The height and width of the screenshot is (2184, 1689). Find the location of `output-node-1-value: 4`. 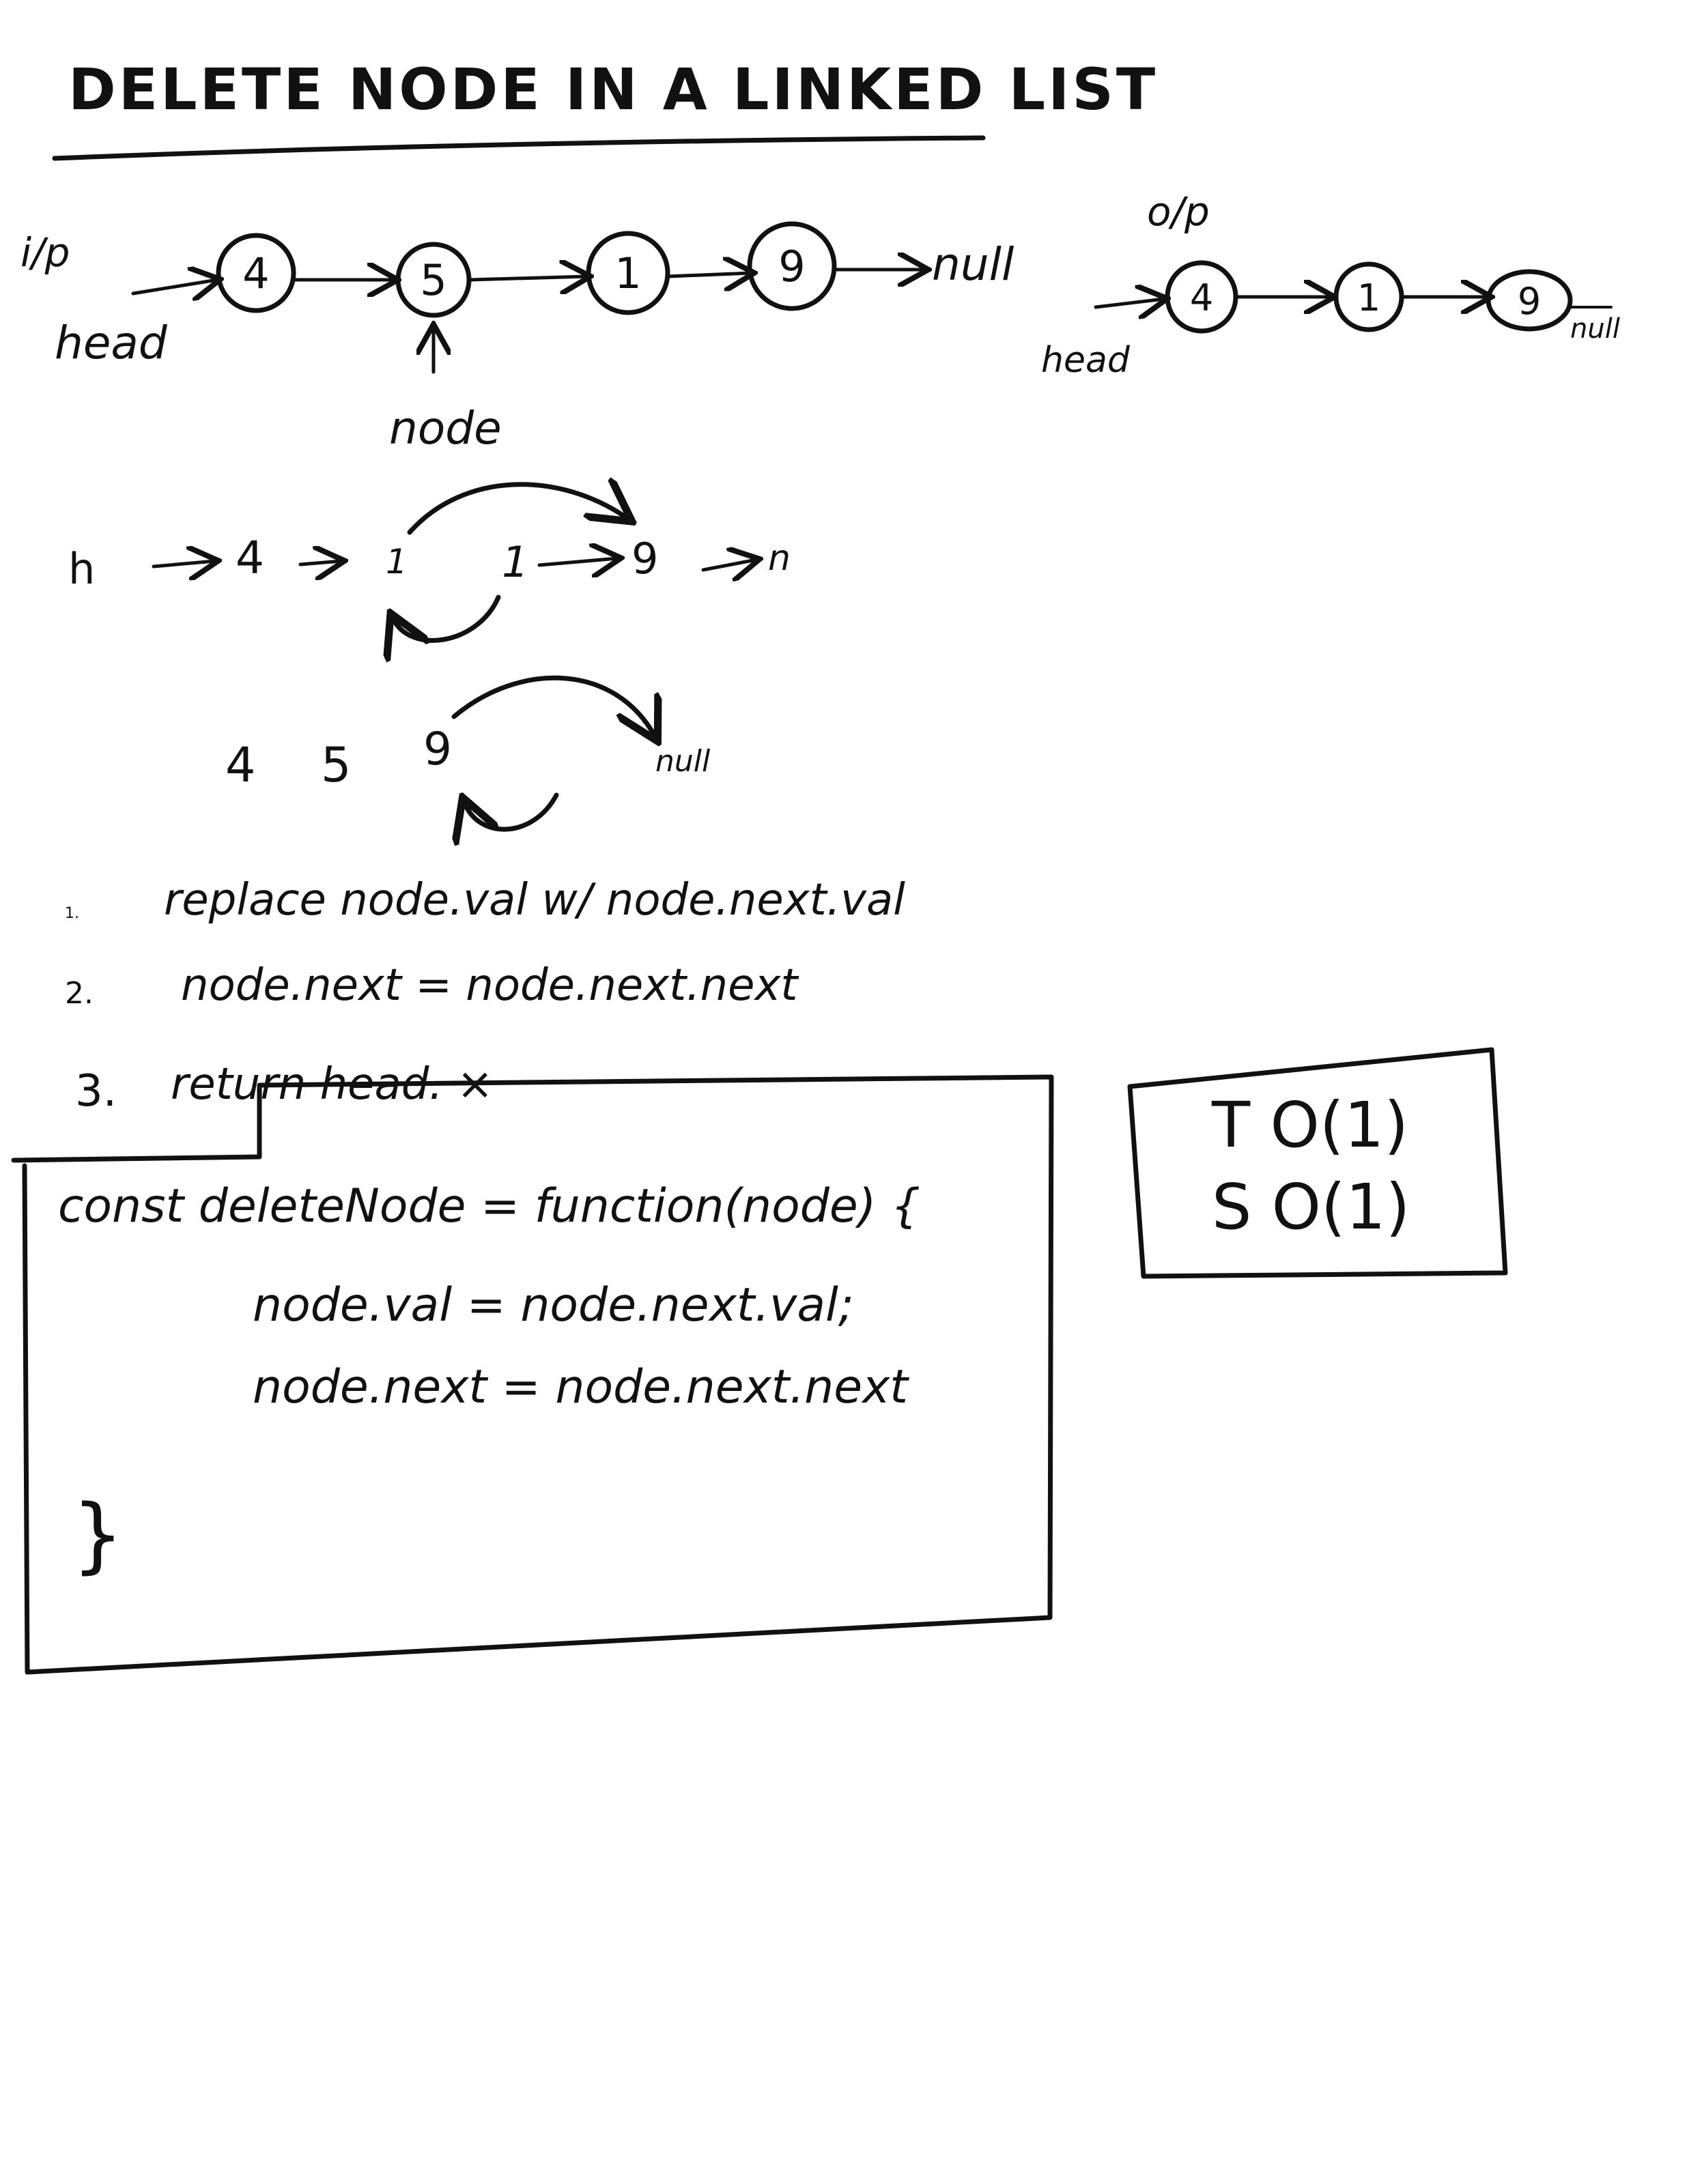

output-node-1-value: 4 is located at coordinates (1201, 297).